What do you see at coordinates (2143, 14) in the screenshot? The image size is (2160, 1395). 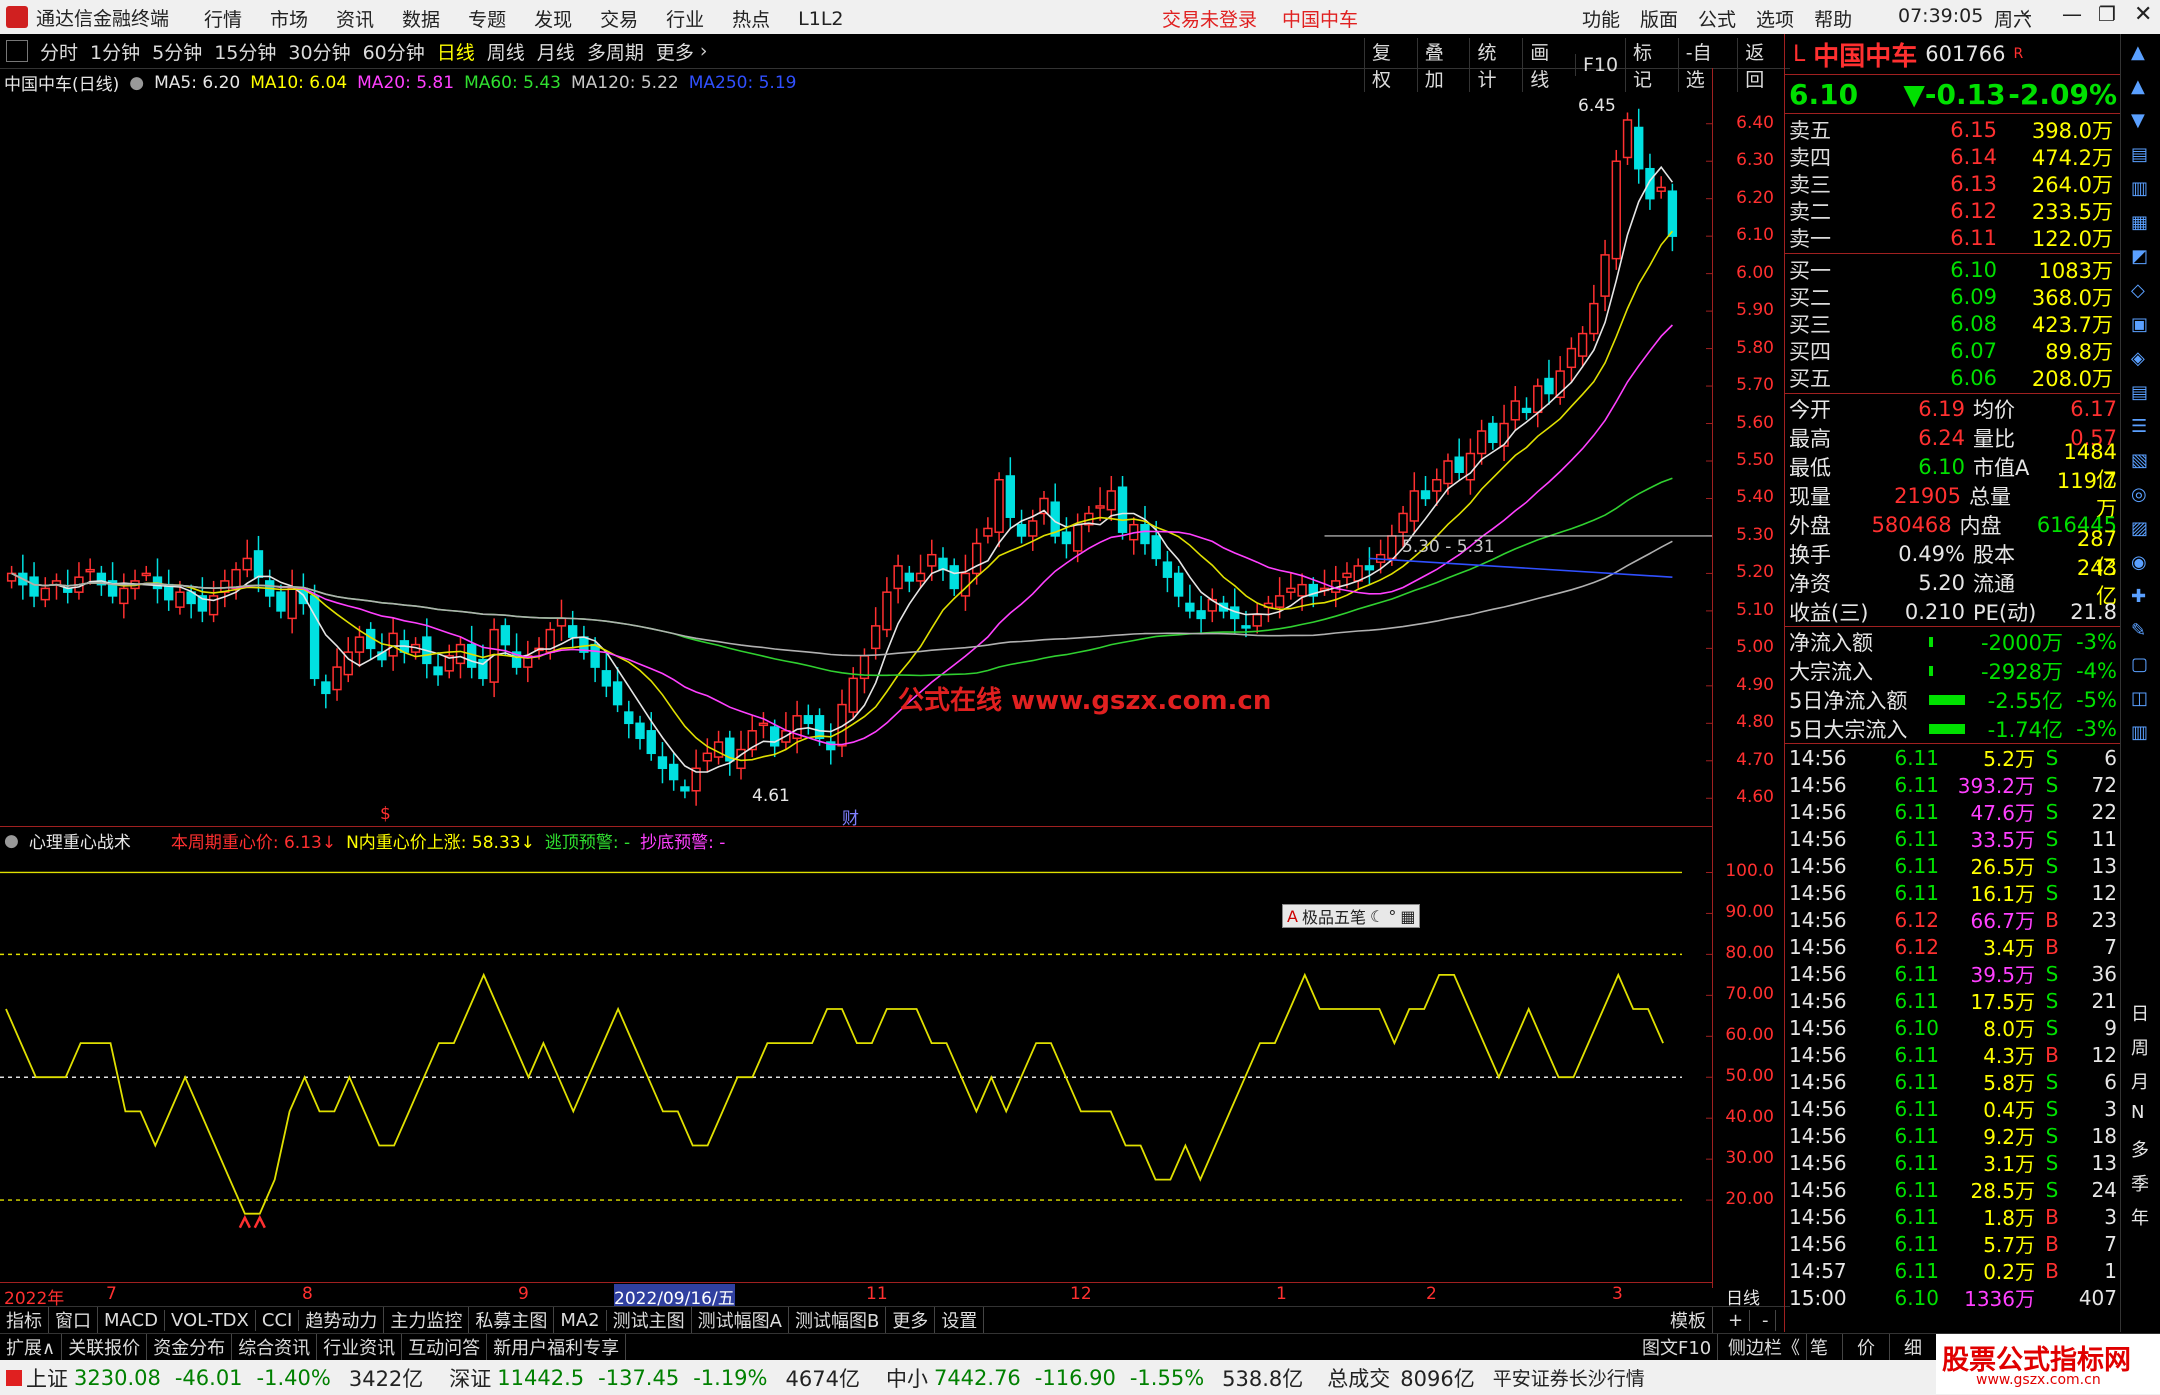 I see `close-icon: ✕` at bounding box center [2143, 14].